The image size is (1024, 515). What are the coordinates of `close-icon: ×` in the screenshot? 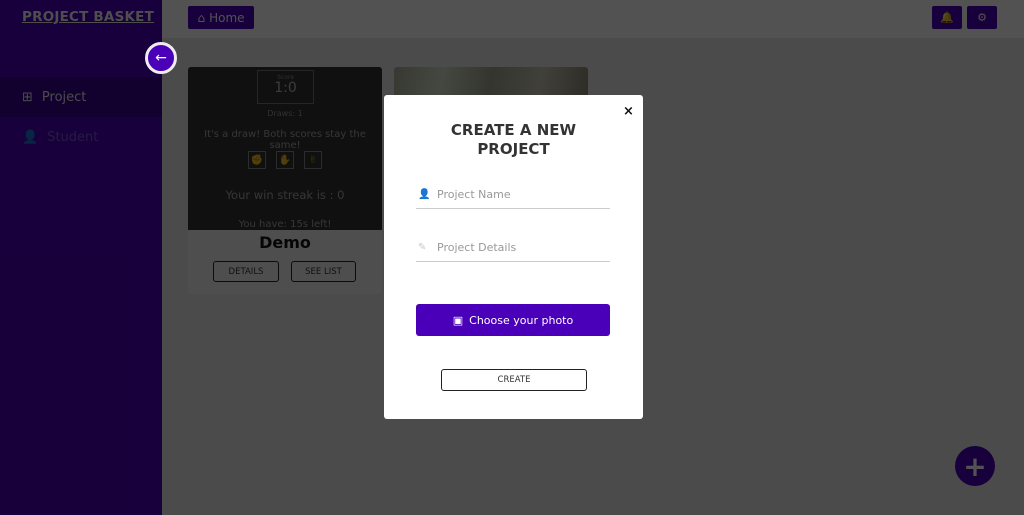 It's located at (628, 111).